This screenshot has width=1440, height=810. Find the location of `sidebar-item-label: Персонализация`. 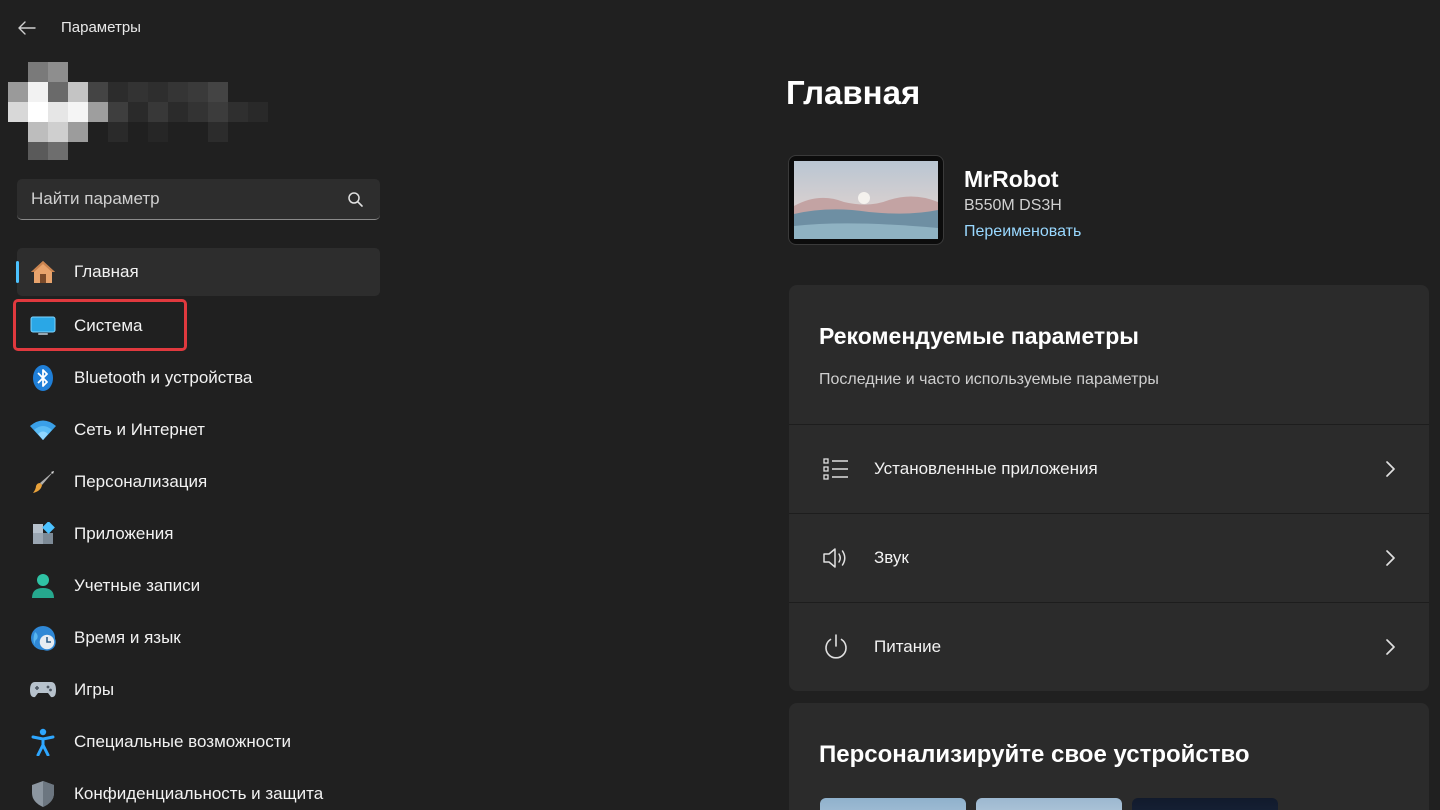

sidebar-item-label: Персонализация is located at coordinates (141, 481).